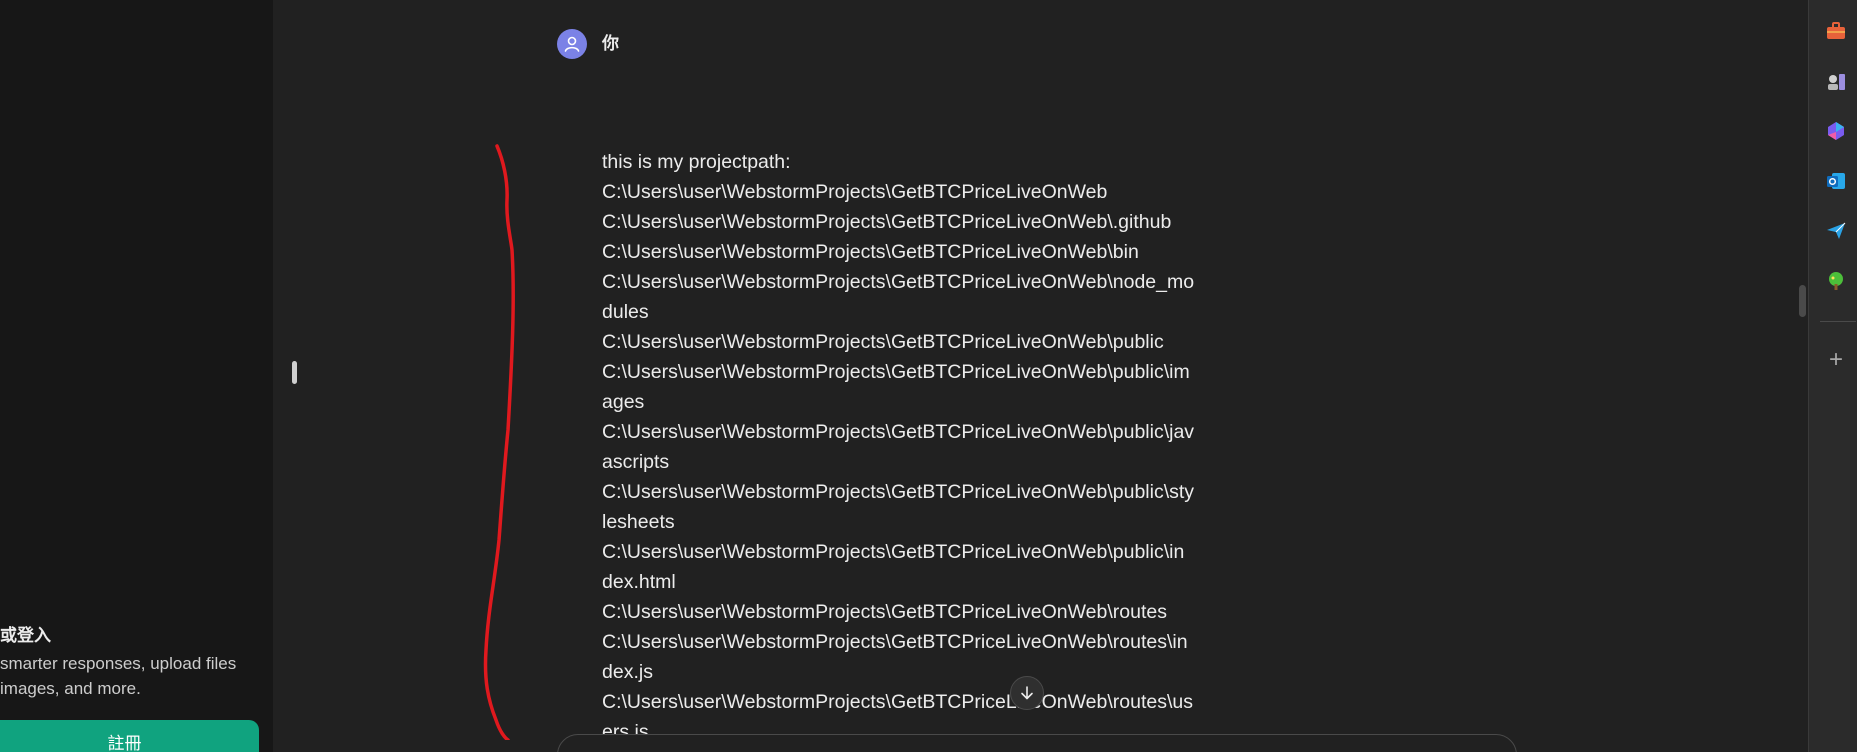  I want to click on edge-sidebar, so click(1832, 376).